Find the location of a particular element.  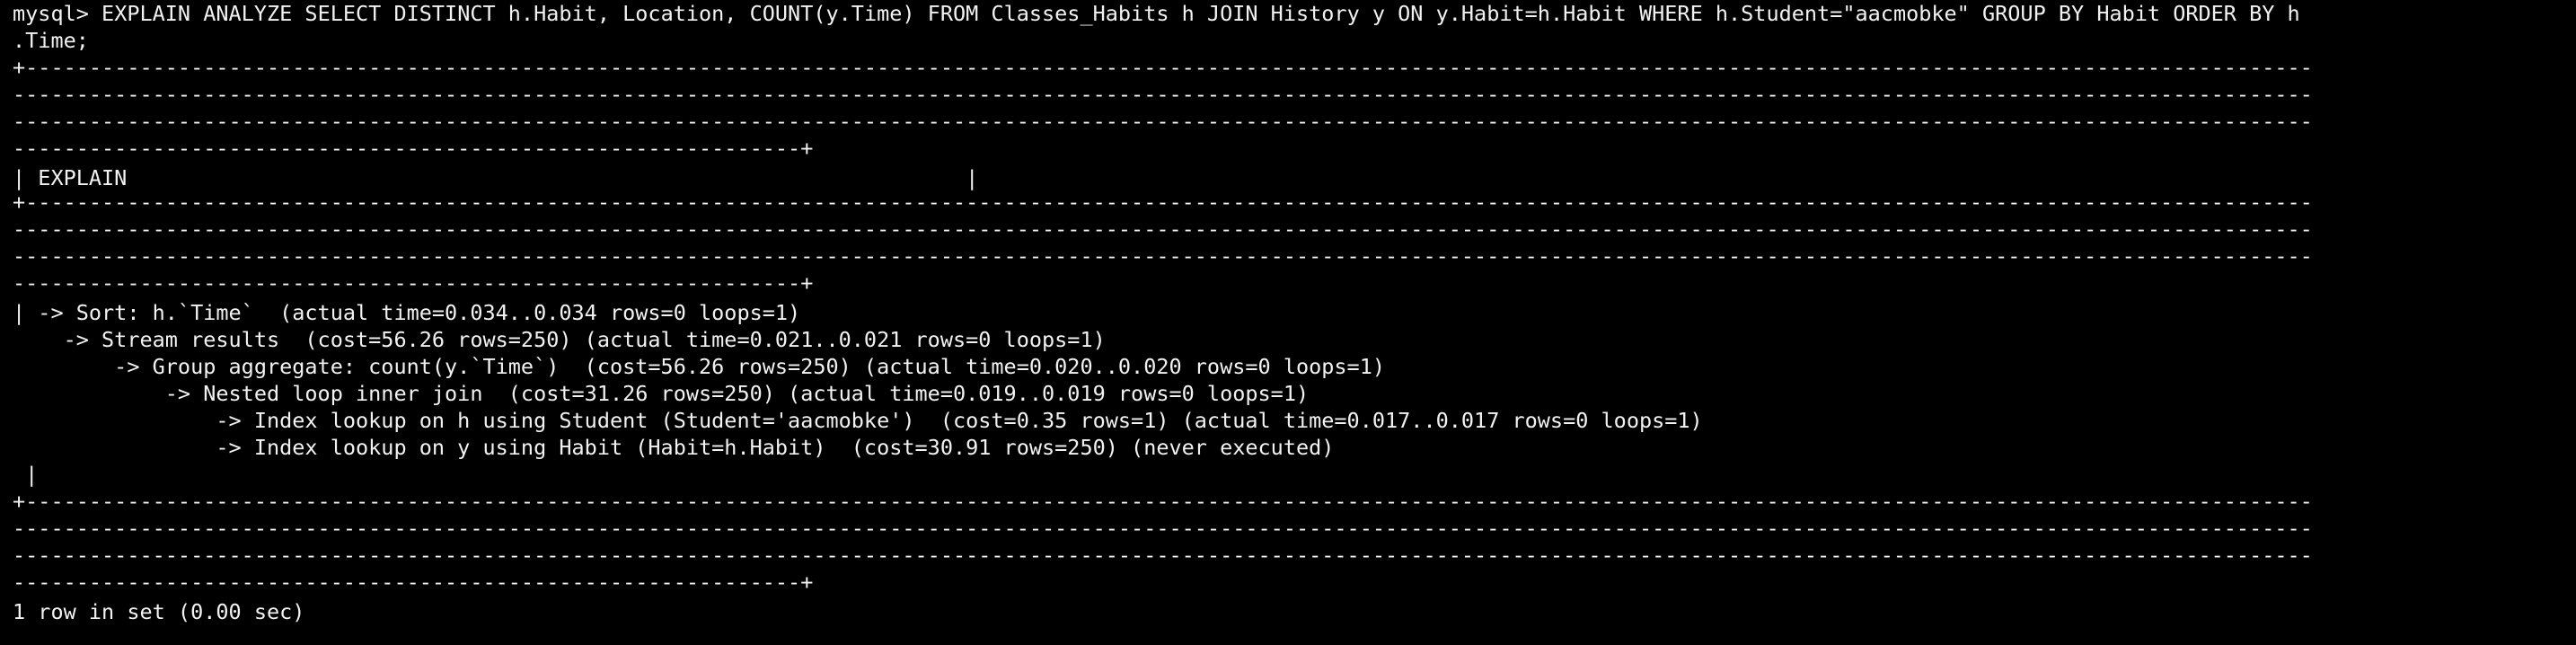

result-summary: 1 row in set (0.00 sec) is located at coordinates (159, 611).